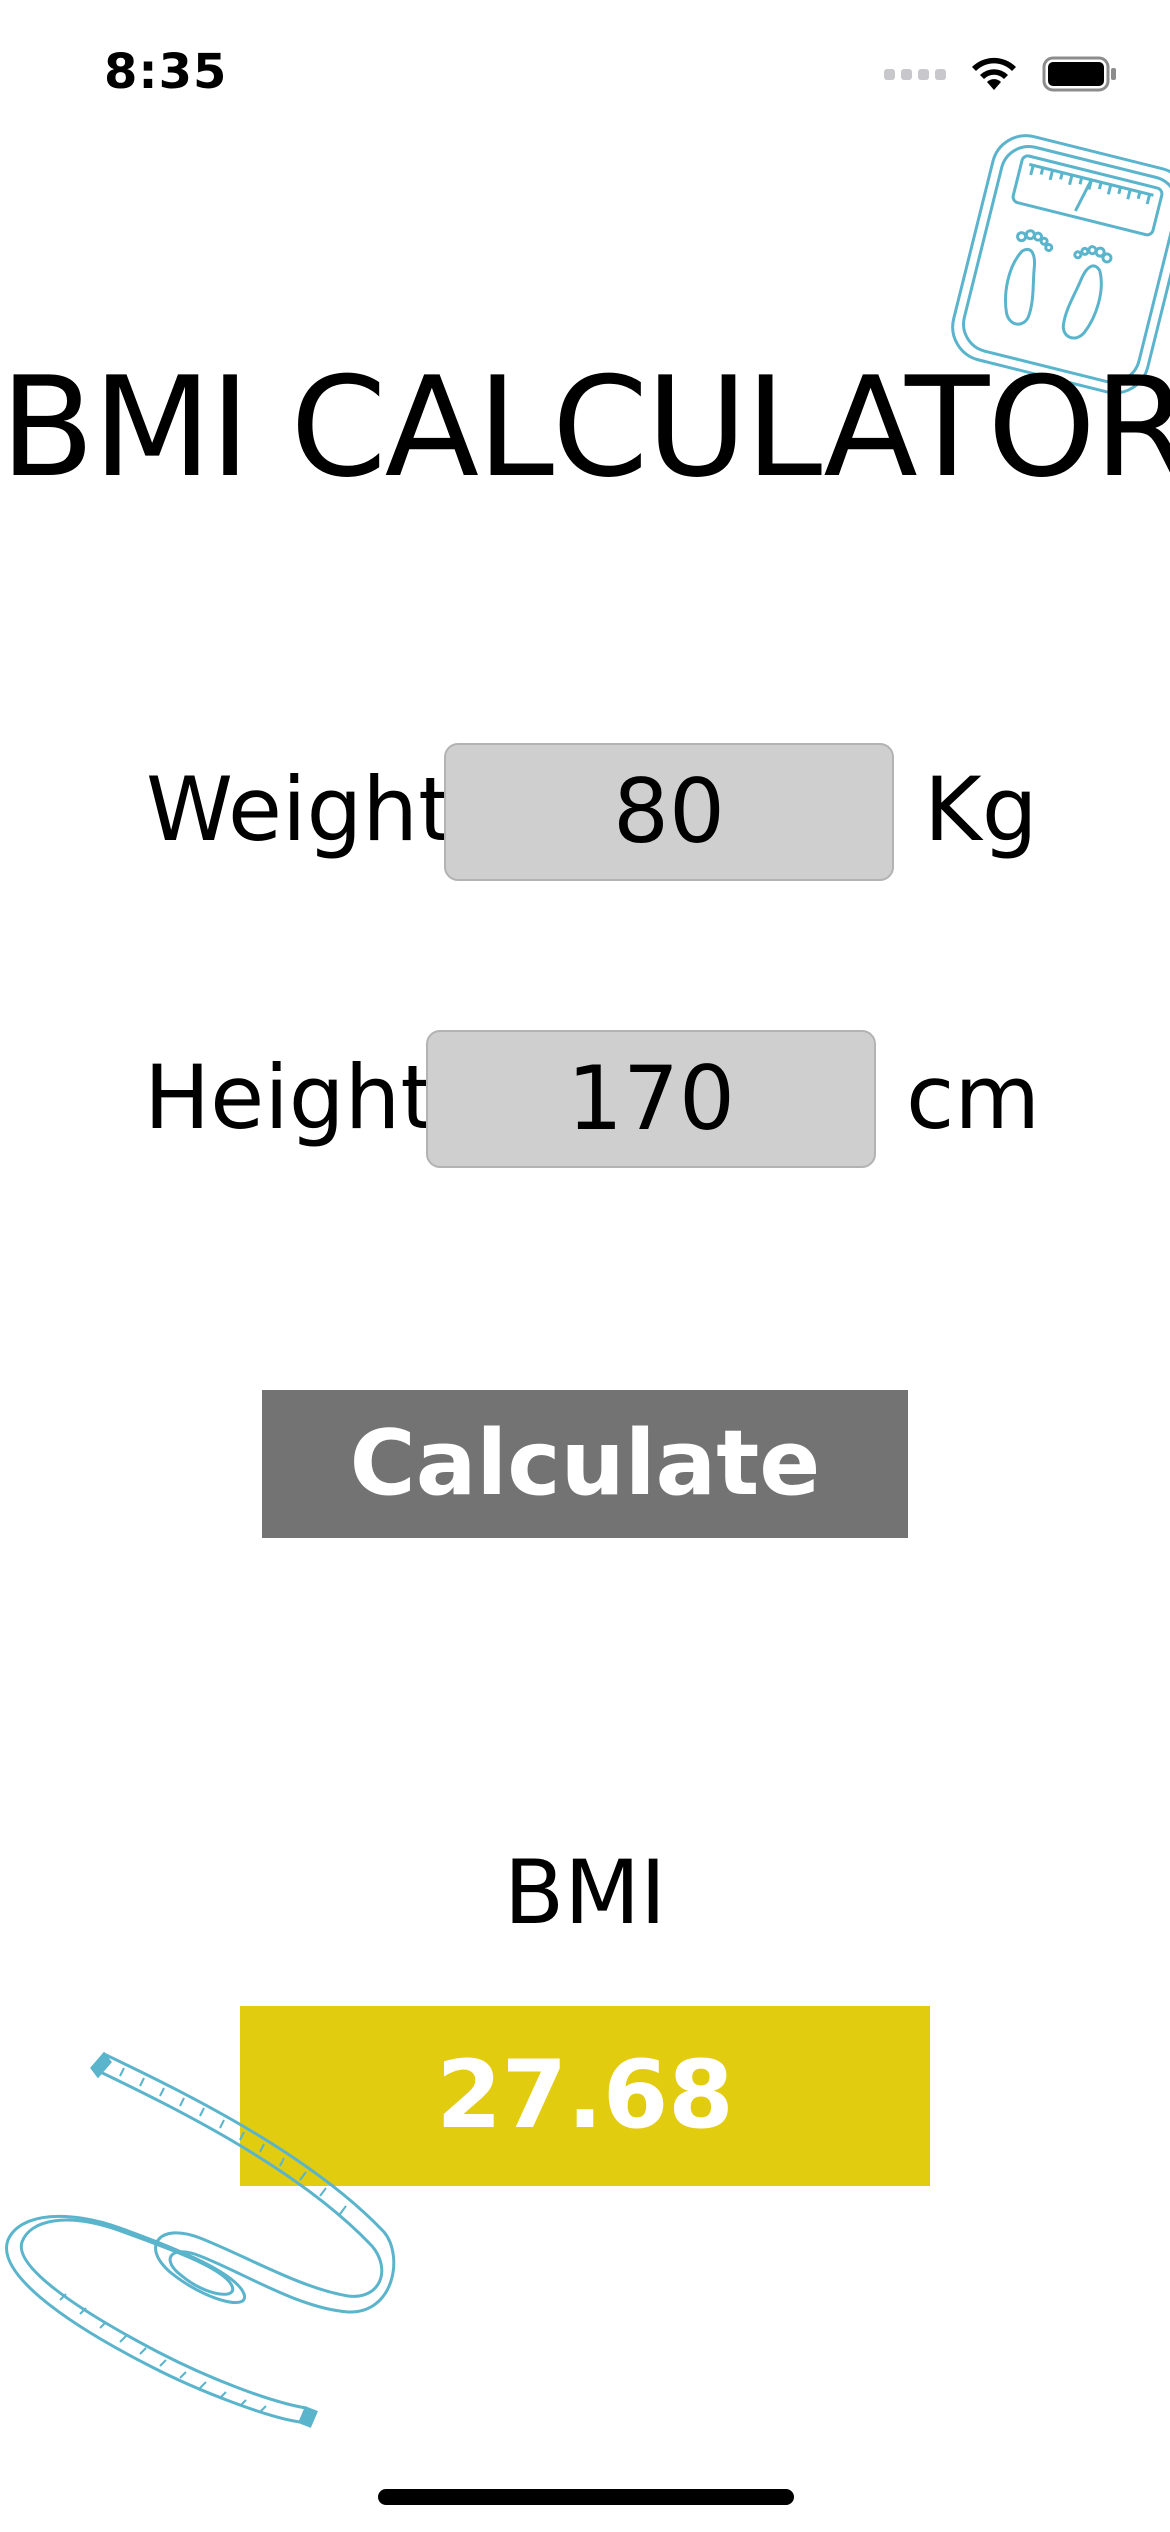 The width and height of the screenshot is (1170, 2532). What do you see at coordinates (299, 809) in the screenshot?
I see `weight-label: Weight` at bounding box center [299, 809].